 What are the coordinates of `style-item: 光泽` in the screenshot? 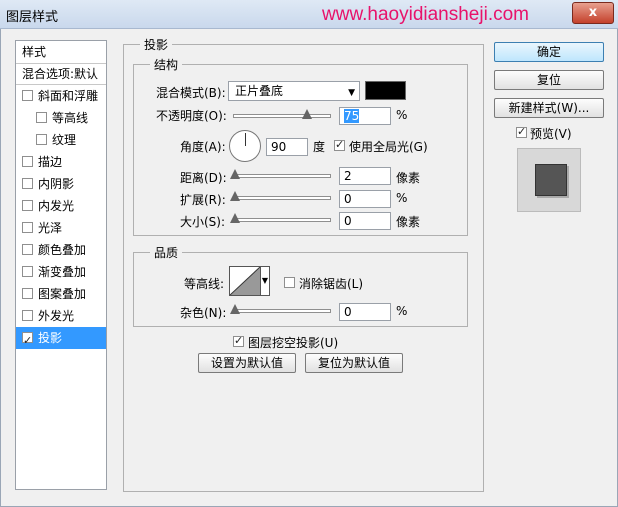 It's located at (61, 228).